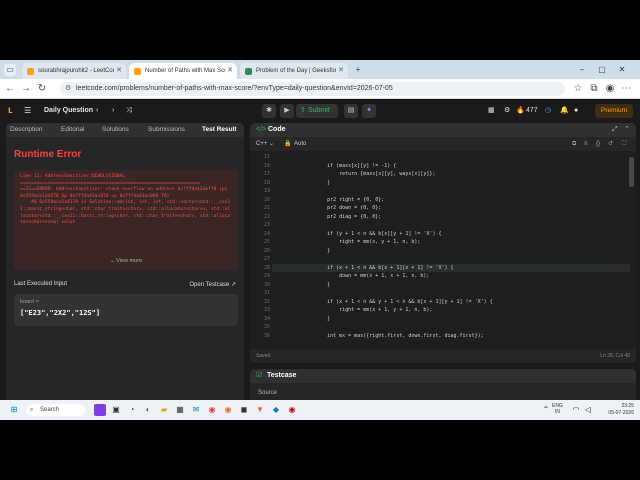 This screenshot has width=640, height=480. What do you see at coordinates (60, 313) in the screenshot?
I see `input-value: ["E23","2X2","12S"]` at bounding box center [60, 313].